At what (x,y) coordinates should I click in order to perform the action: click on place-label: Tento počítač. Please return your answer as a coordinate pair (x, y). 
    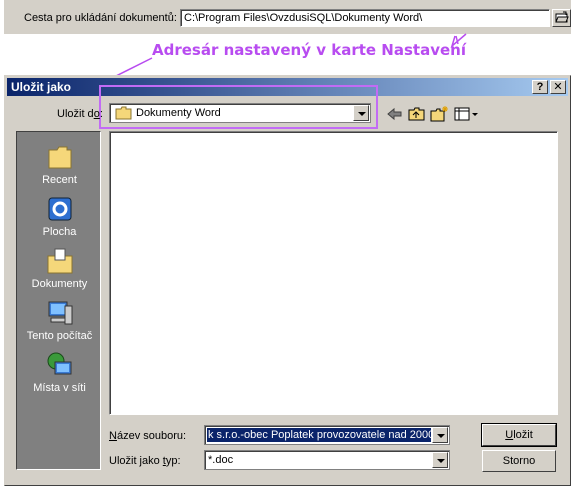
    Looking at the image, I should click on (59, 336).